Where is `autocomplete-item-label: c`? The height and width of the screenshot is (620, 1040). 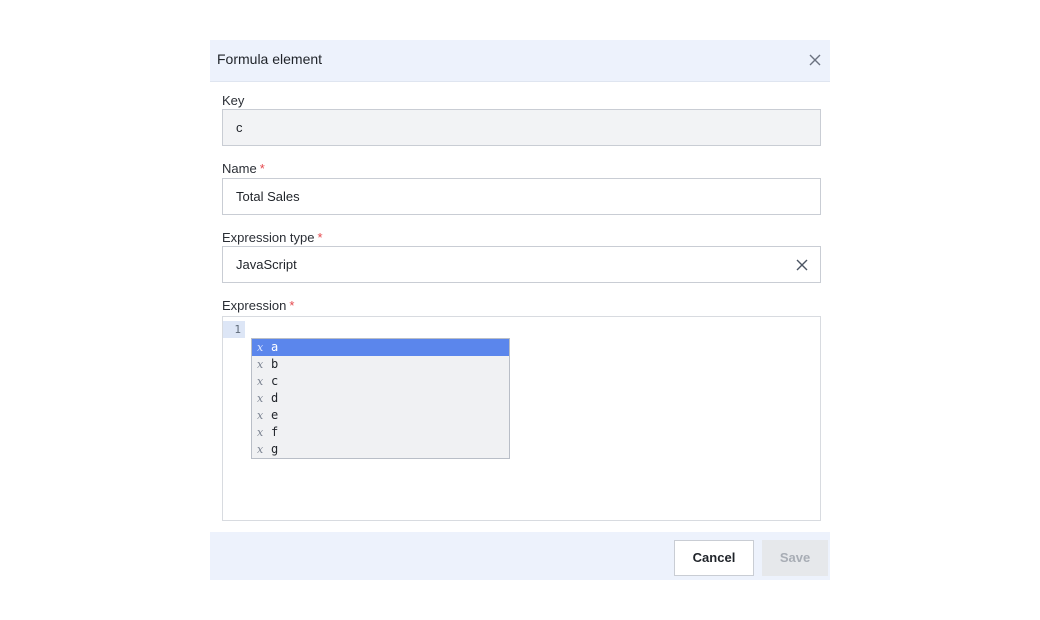
autocomplete-item-label: c is located at coordinates (275, 381).